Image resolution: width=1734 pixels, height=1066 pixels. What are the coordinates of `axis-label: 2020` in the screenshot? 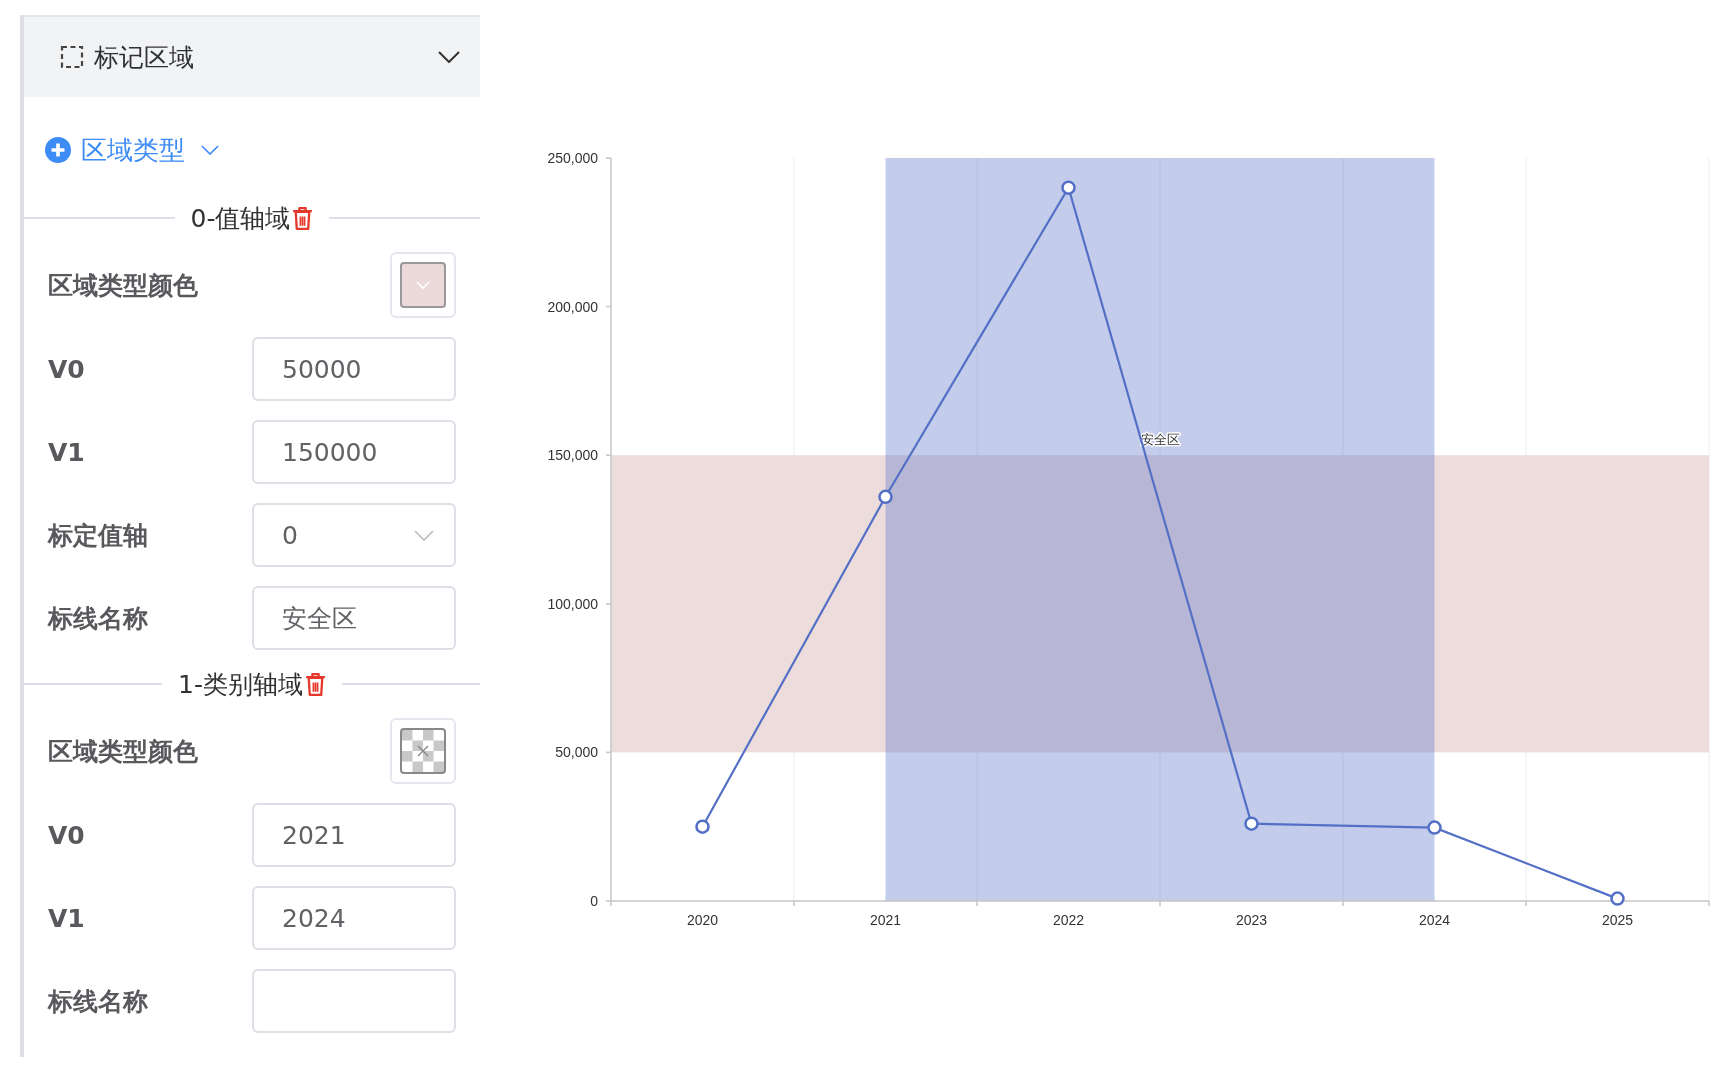 It's located at (702, 920).